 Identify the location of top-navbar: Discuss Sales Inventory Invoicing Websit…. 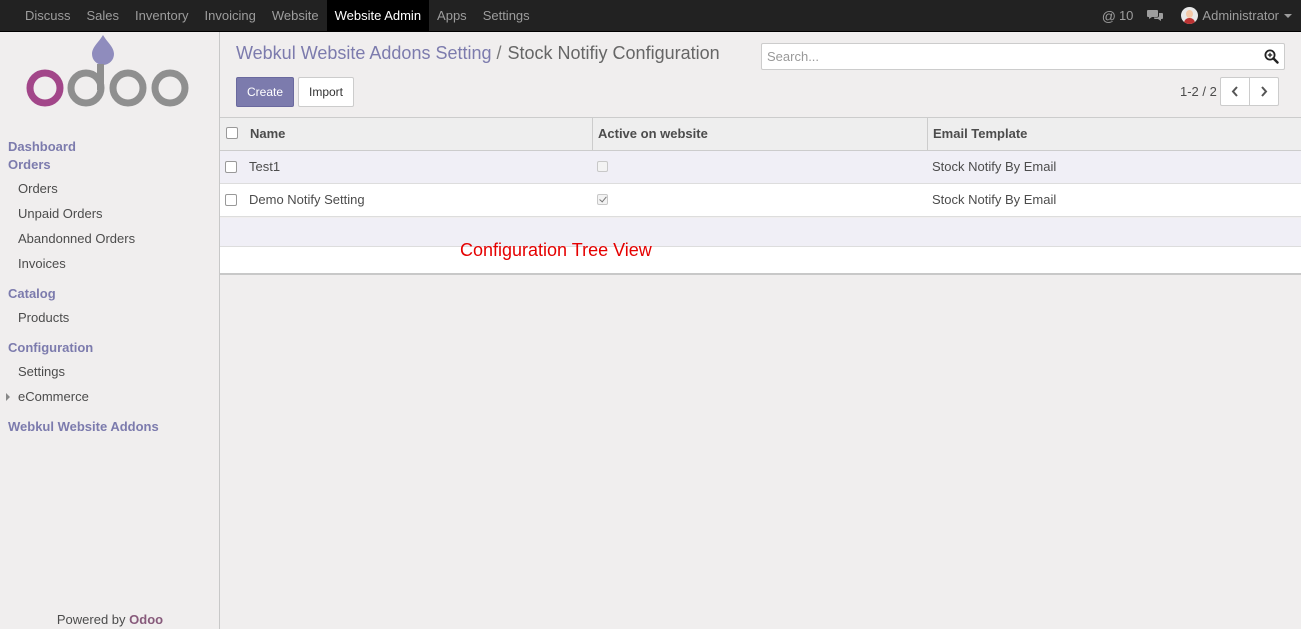
(650, 16).